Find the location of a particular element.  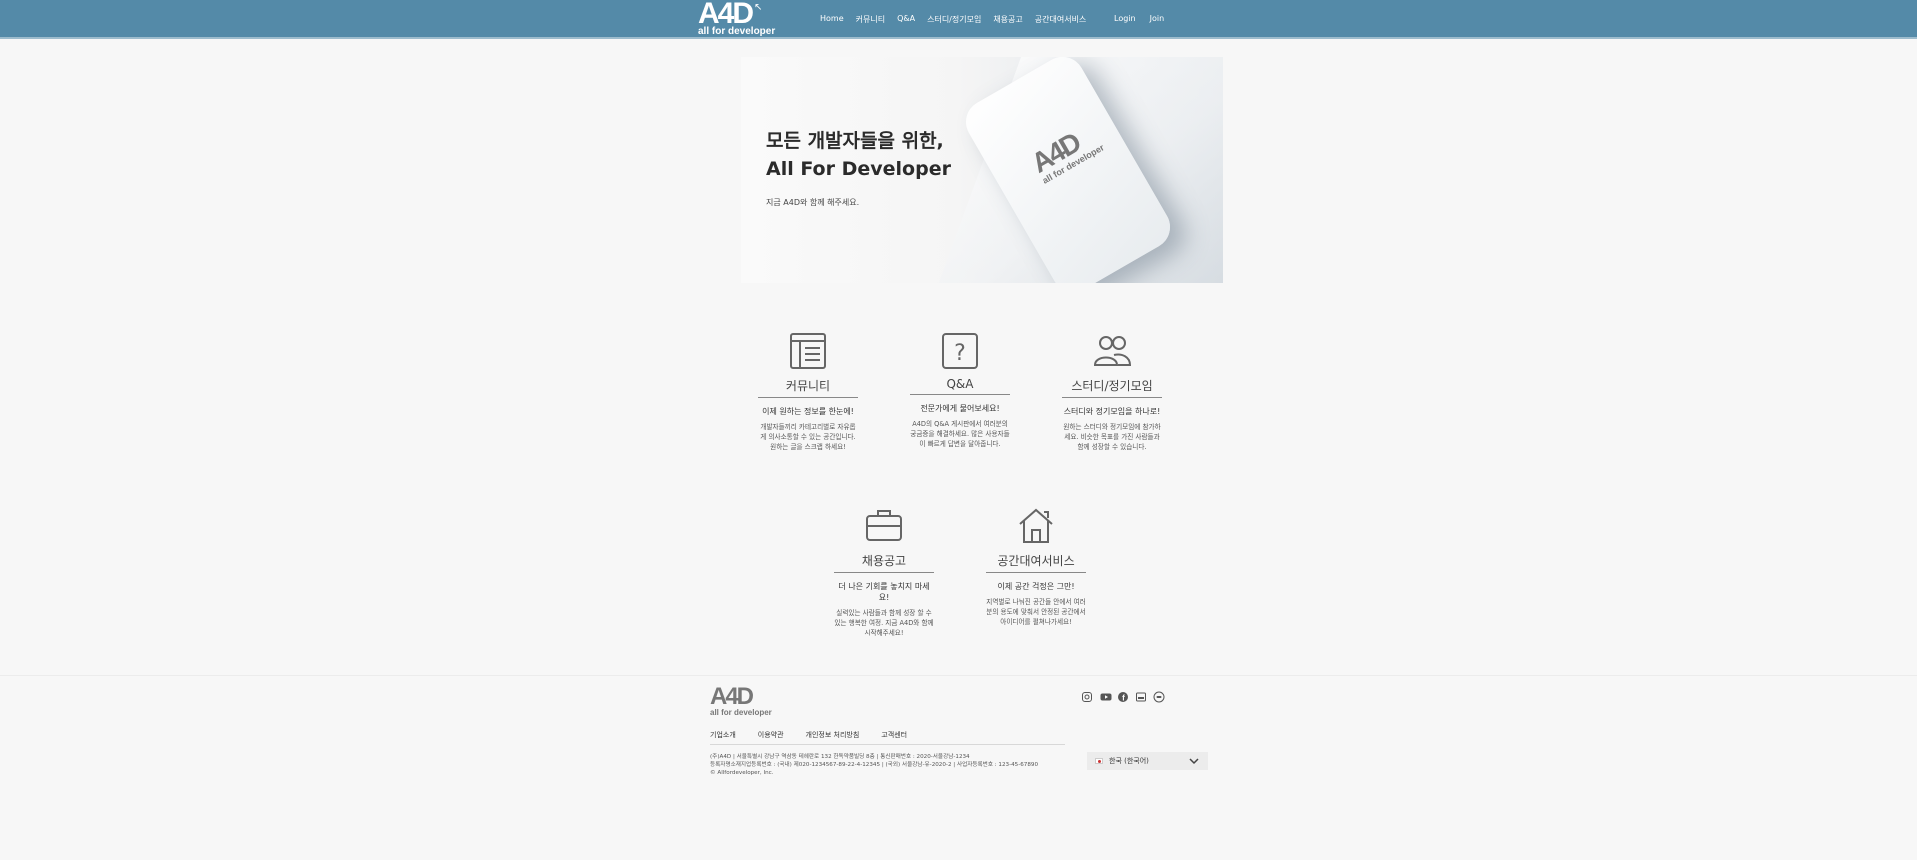

copyright: © Allfordeveloper, Inc. is located at coordinates (742, 773).